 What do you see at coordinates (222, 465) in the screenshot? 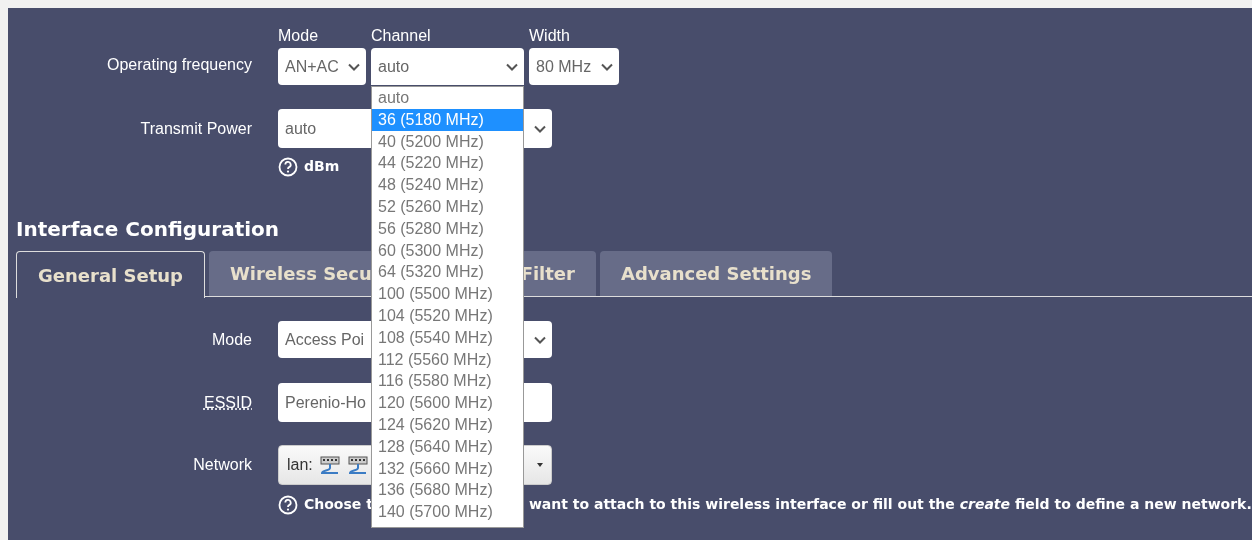
I see `field-label: Network` at bounding box center [222, 465].